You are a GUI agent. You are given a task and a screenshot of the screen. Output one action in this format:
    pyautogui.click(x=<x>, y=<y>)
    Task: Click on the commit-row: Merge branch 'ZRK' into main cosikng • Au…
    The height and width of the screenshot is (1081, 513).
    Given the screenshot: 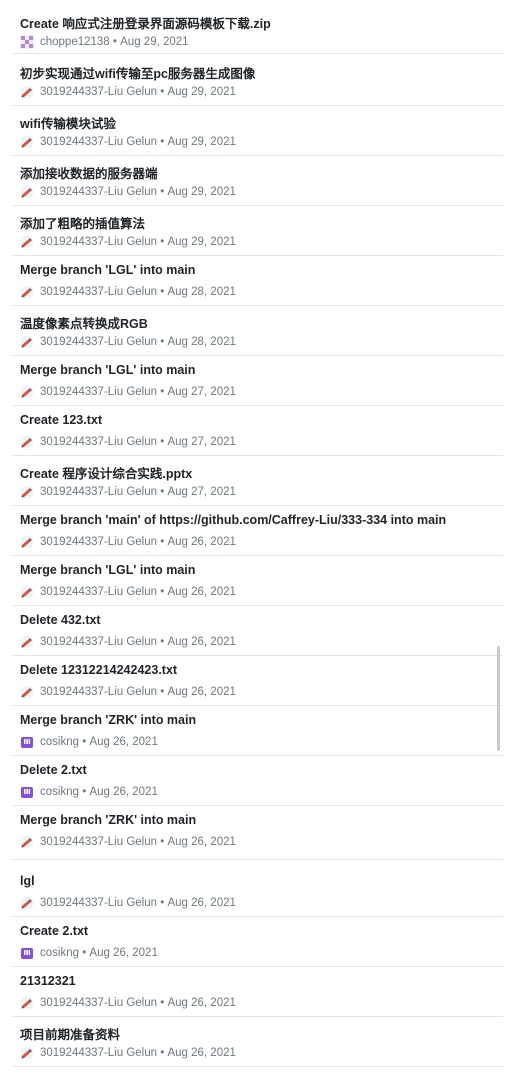 What is the action you would take?
    pyautogui.click(x=257, y=731)
    